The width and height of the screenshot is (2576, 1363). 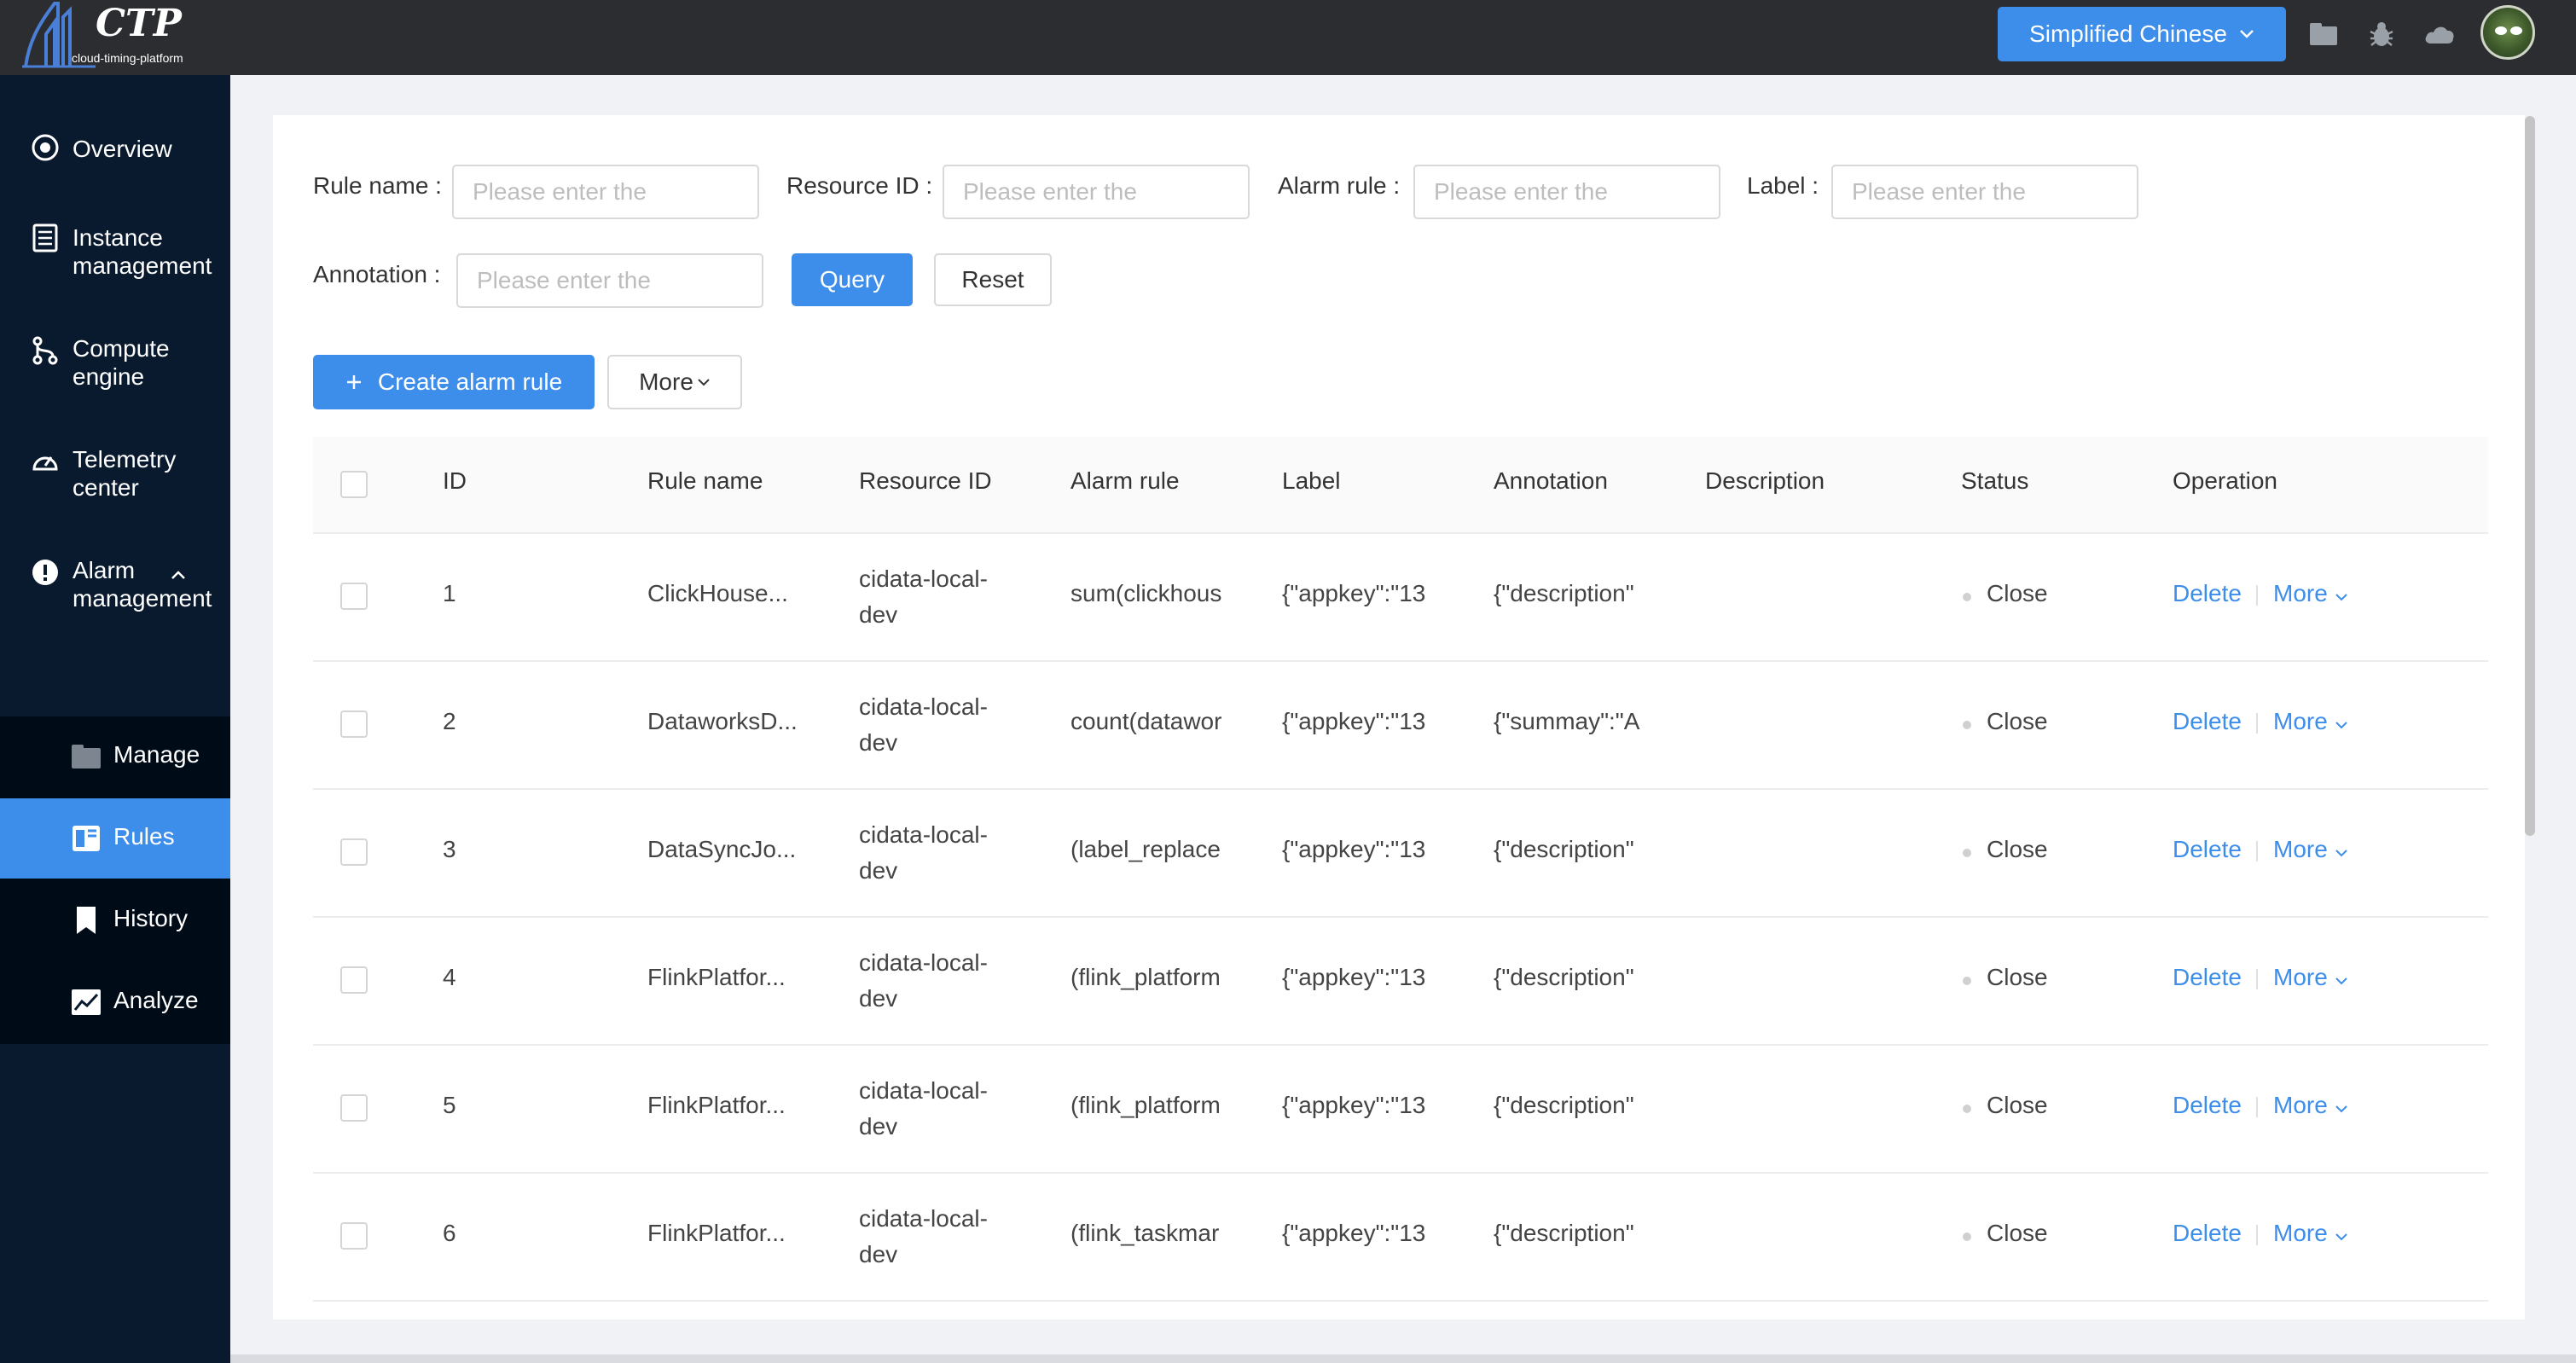 I want to click on annotation-input, so click(x=609, y=280).